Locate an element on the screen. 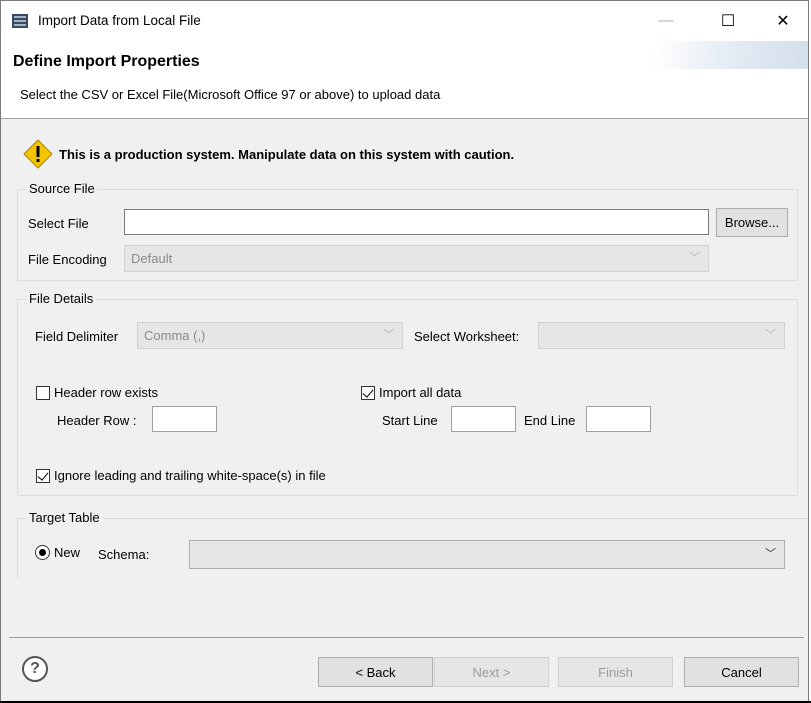  field-delimiter-value: Comma (,) is located at coordinates (175, 335).